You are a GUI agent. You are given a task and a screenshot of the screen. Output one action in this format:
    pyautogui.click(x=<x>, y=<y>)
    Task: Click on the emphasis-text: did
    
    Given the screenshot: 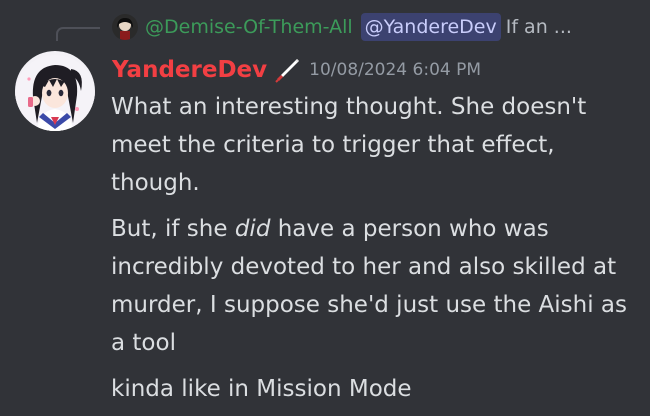 What is the action you would take?
    pyautogui.click(x=252, y=229)
    